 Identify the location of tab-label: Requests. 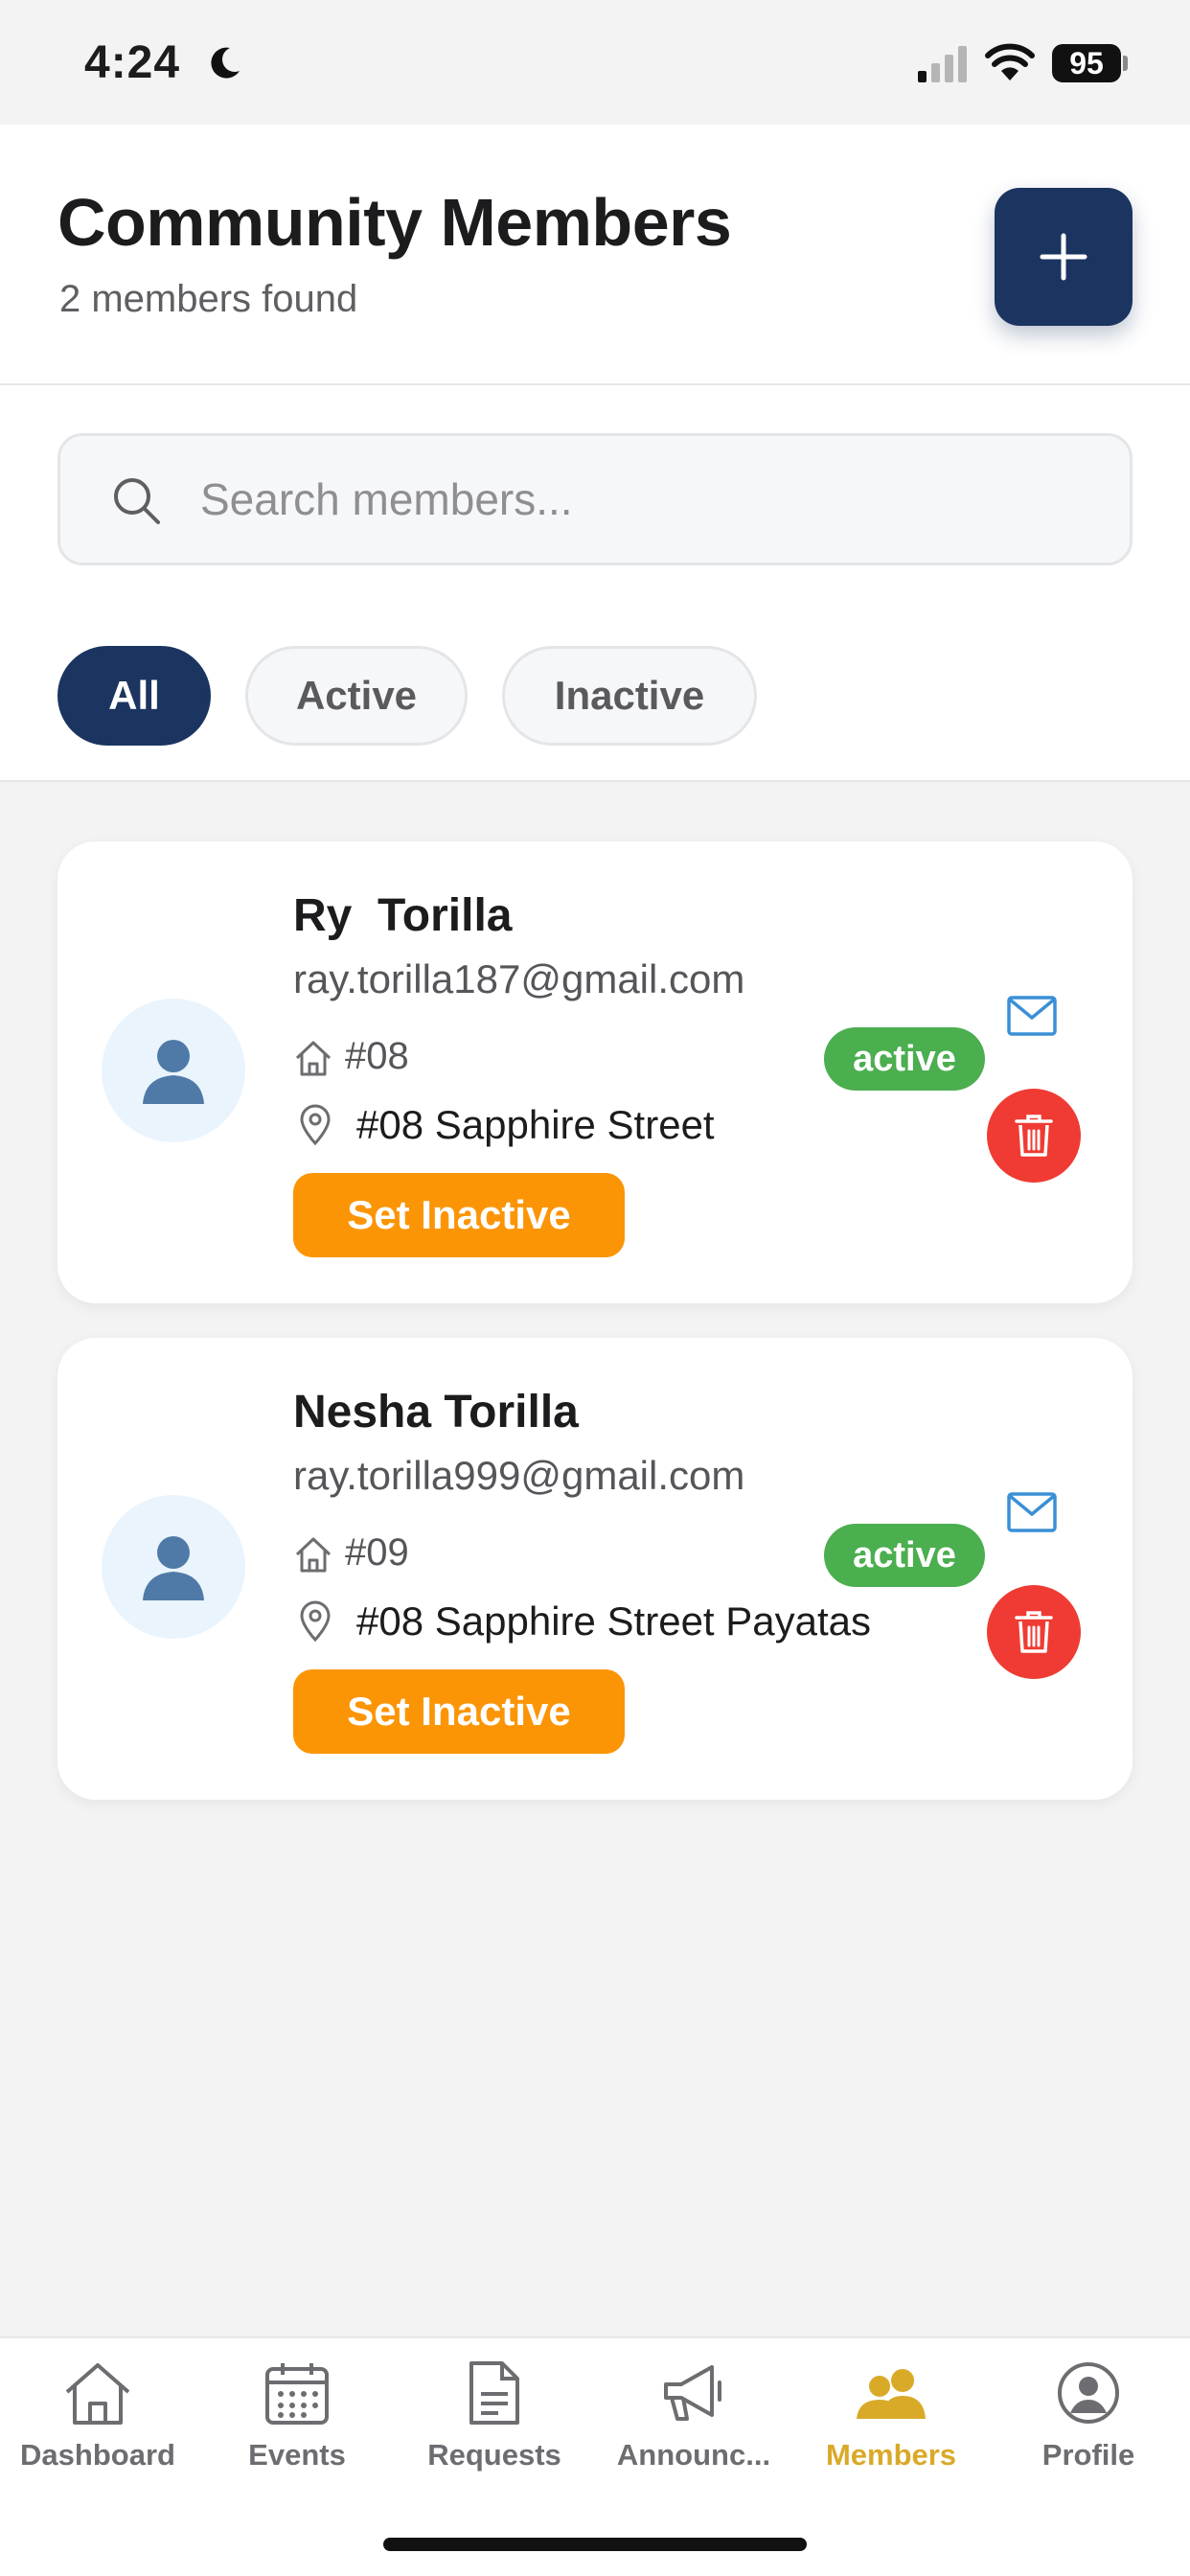
(494, 2455).